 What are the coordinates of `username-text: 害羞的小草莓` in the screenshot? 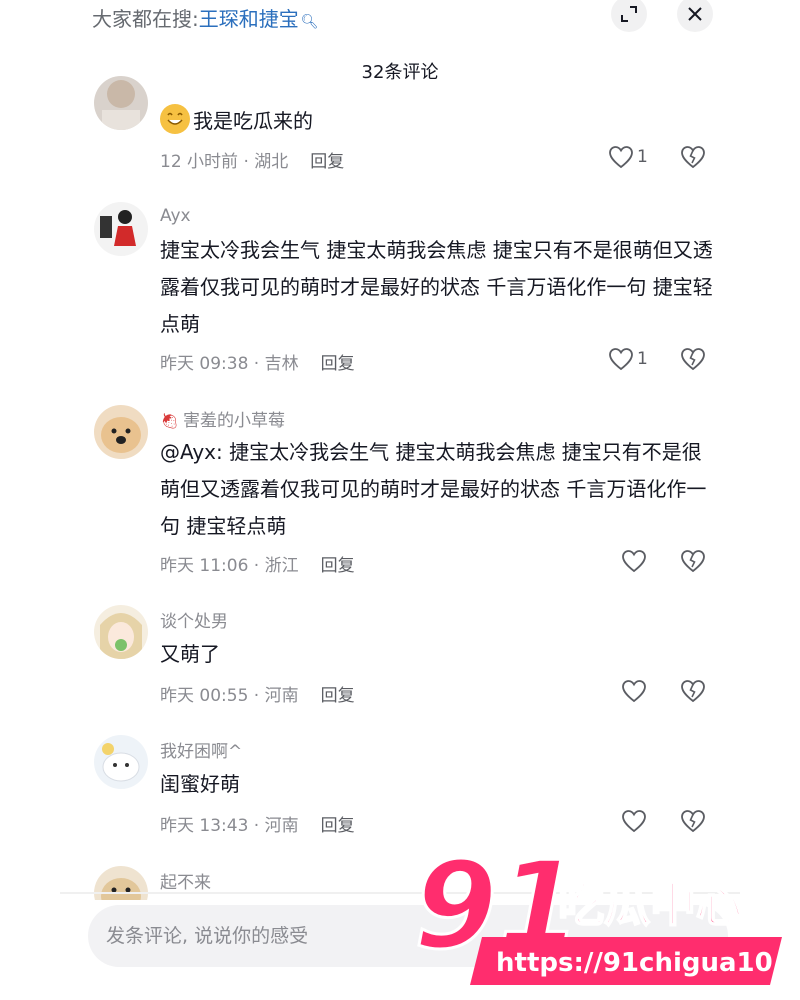 It's located at (234, 421).